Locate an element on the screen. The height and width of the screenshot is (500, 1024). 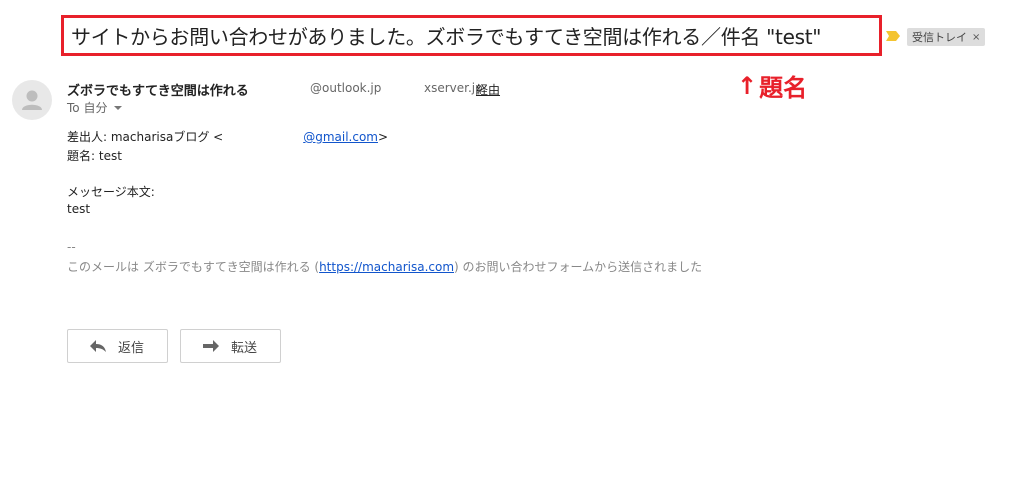
subject-annotation: ↑ 題名 is located at coordinates (772, 85).